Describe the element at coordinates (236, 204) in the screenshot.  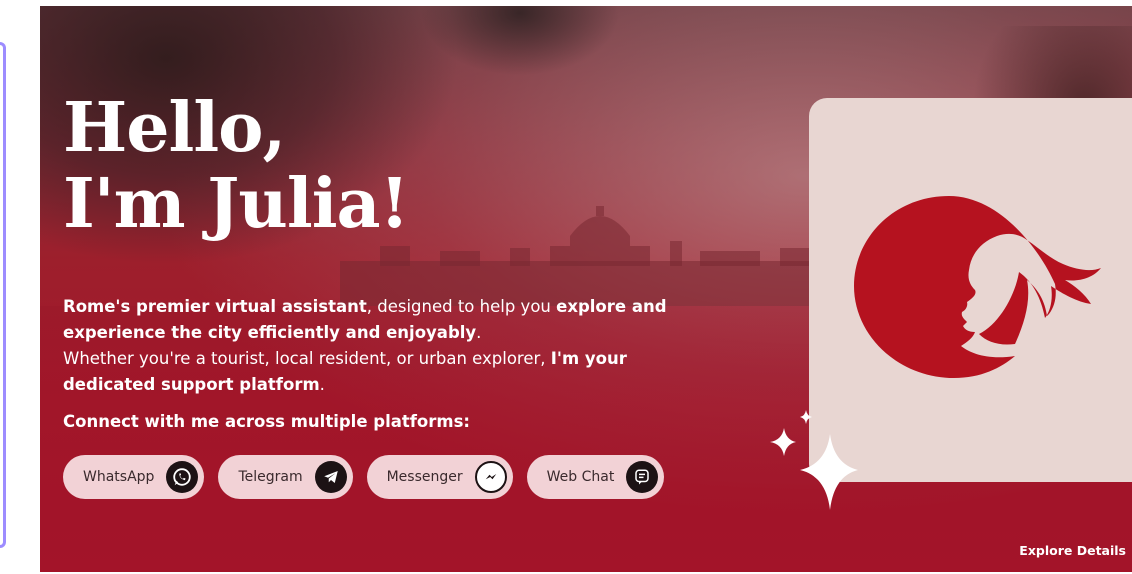
I see `hero-title-line-2: I'm Julia!` at that location.